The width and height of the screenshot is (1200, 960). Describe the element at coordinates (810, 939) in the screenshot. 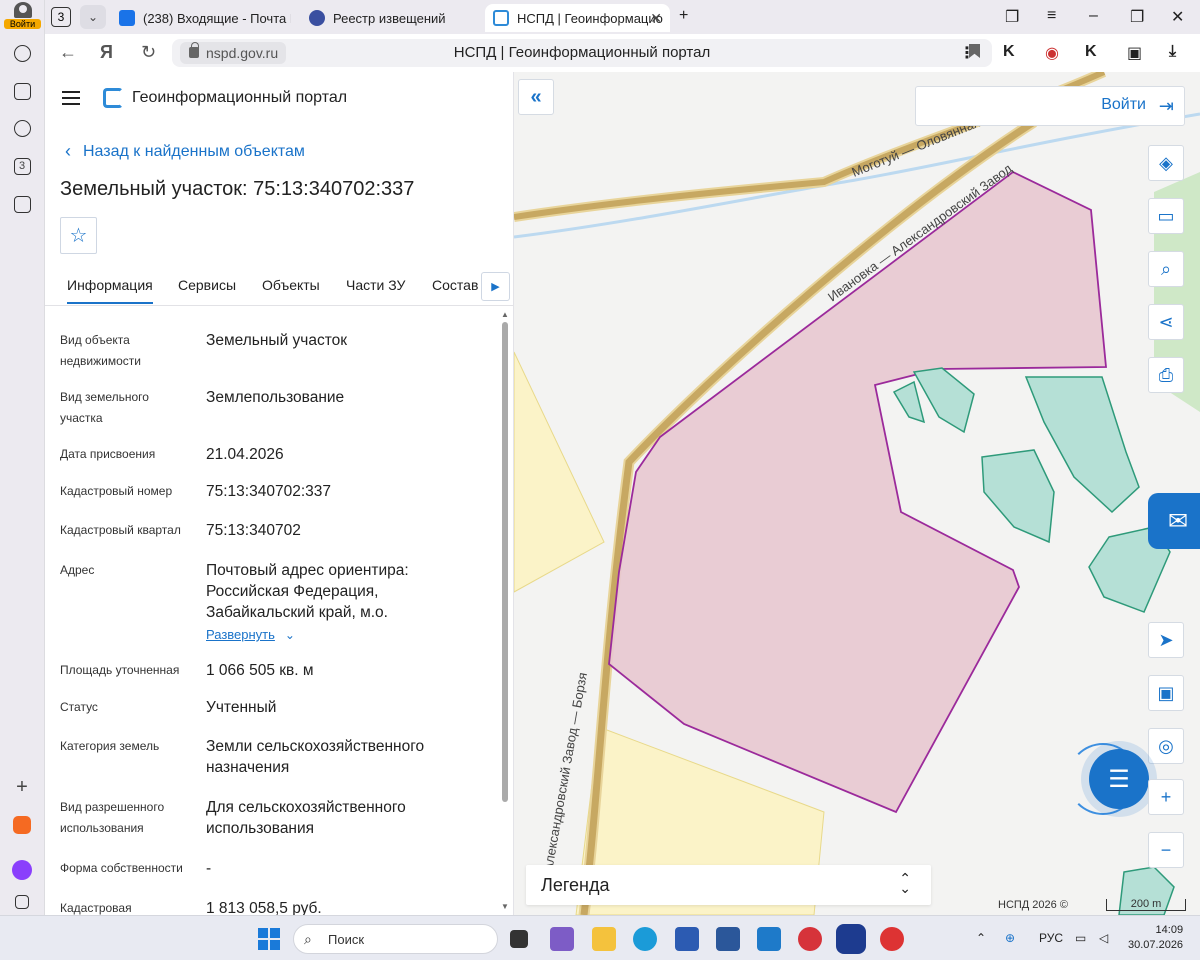

I see `app-red-icon` at that location.